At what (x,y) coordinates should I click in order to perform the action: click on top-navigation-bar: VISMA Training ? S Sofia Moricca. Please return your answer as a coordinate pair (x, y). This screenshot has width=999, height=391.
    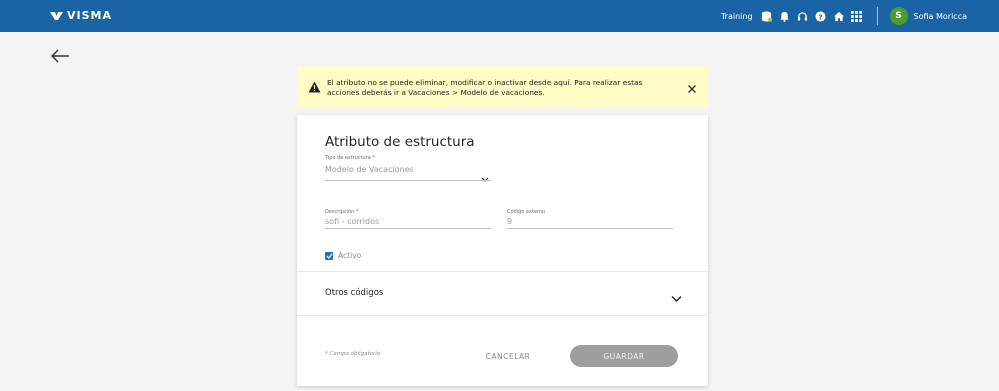
    Looking at the image, I should click on (499, 16).